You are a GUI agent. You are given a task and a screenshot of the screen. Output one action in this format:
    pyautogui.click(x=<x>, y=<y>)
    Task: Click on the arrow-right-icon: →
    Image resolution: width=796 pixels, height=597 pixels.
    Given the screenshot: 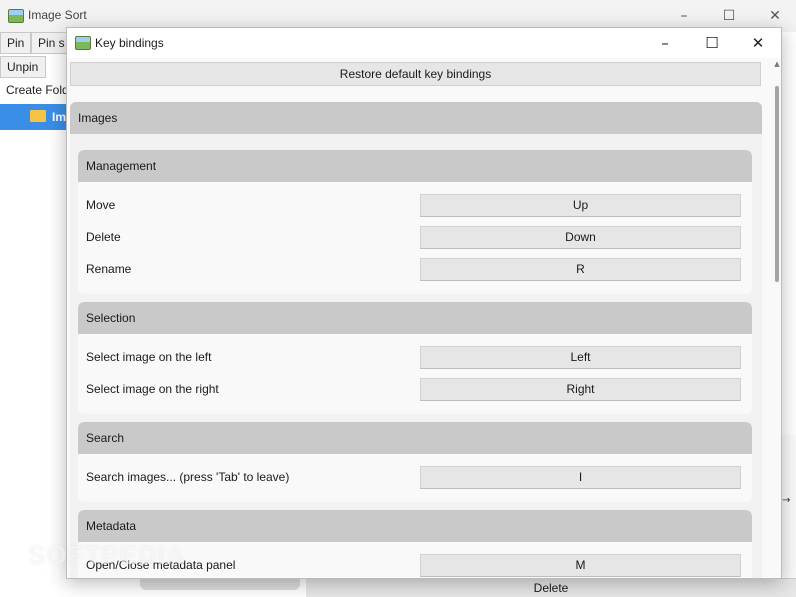 What is the action you would take?
    pyautogui.click(x=786, y=500)
    